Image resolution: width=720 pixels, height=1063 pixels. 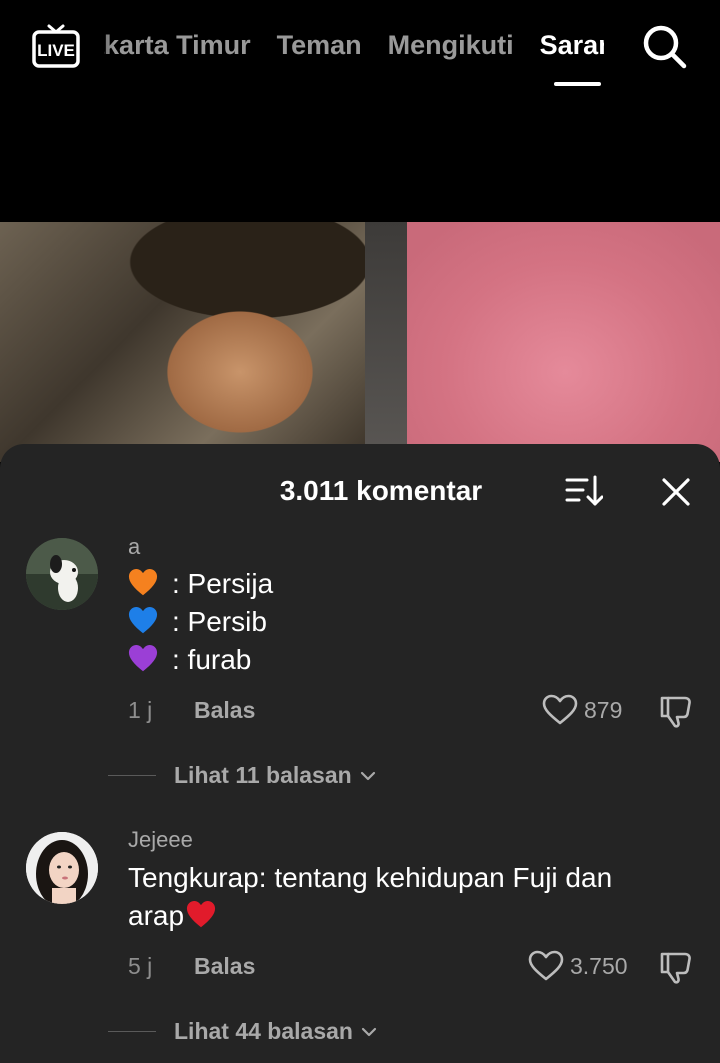 I want to click on comment-line-text: arap, so click(x=156, y=915).